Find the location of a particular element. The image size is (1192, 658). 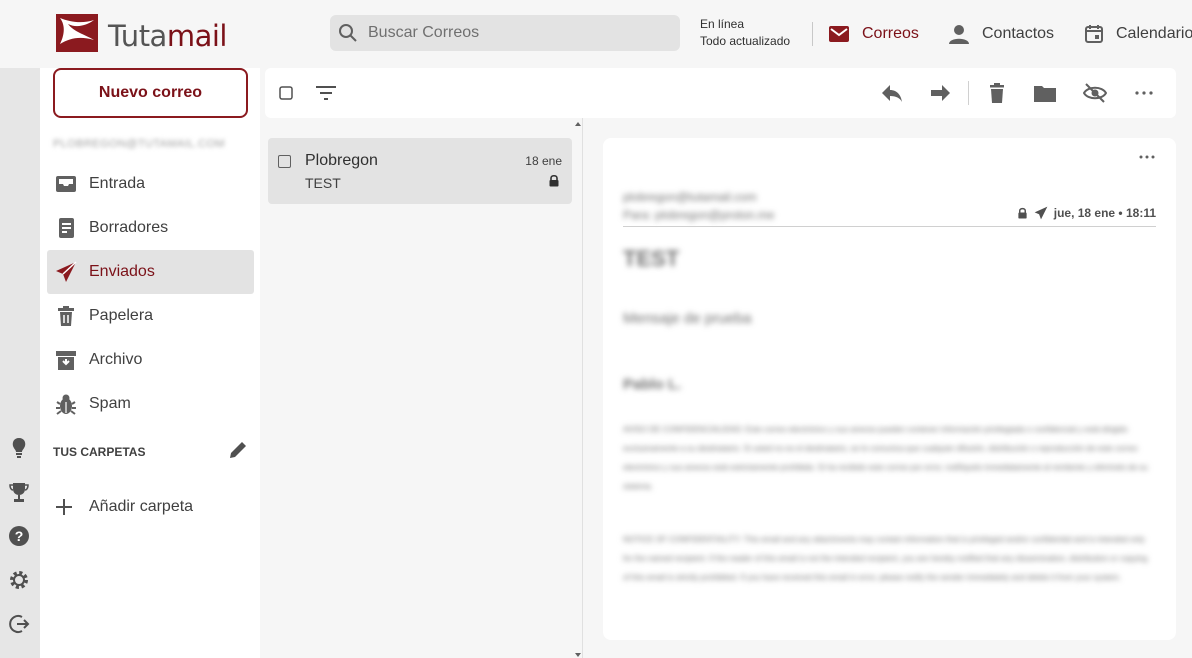

bug-icon is located at coordinates (66, 404).